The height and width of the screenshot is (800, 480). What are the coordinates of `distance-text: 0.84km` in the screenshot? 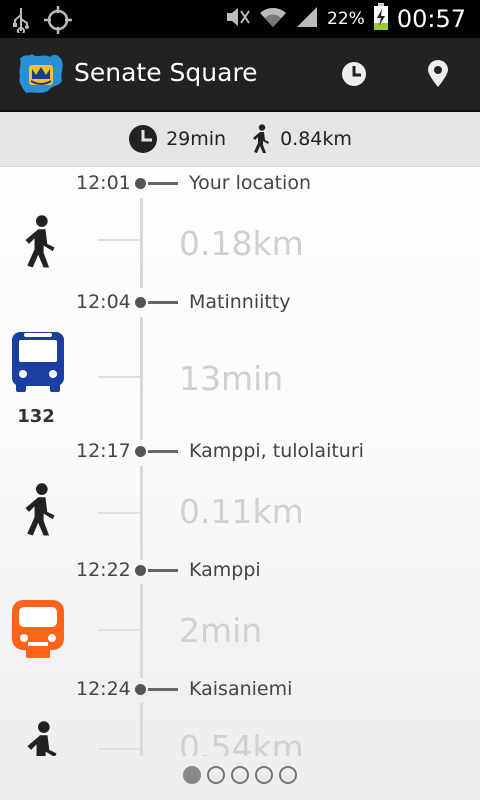 It's located at (316, 139).